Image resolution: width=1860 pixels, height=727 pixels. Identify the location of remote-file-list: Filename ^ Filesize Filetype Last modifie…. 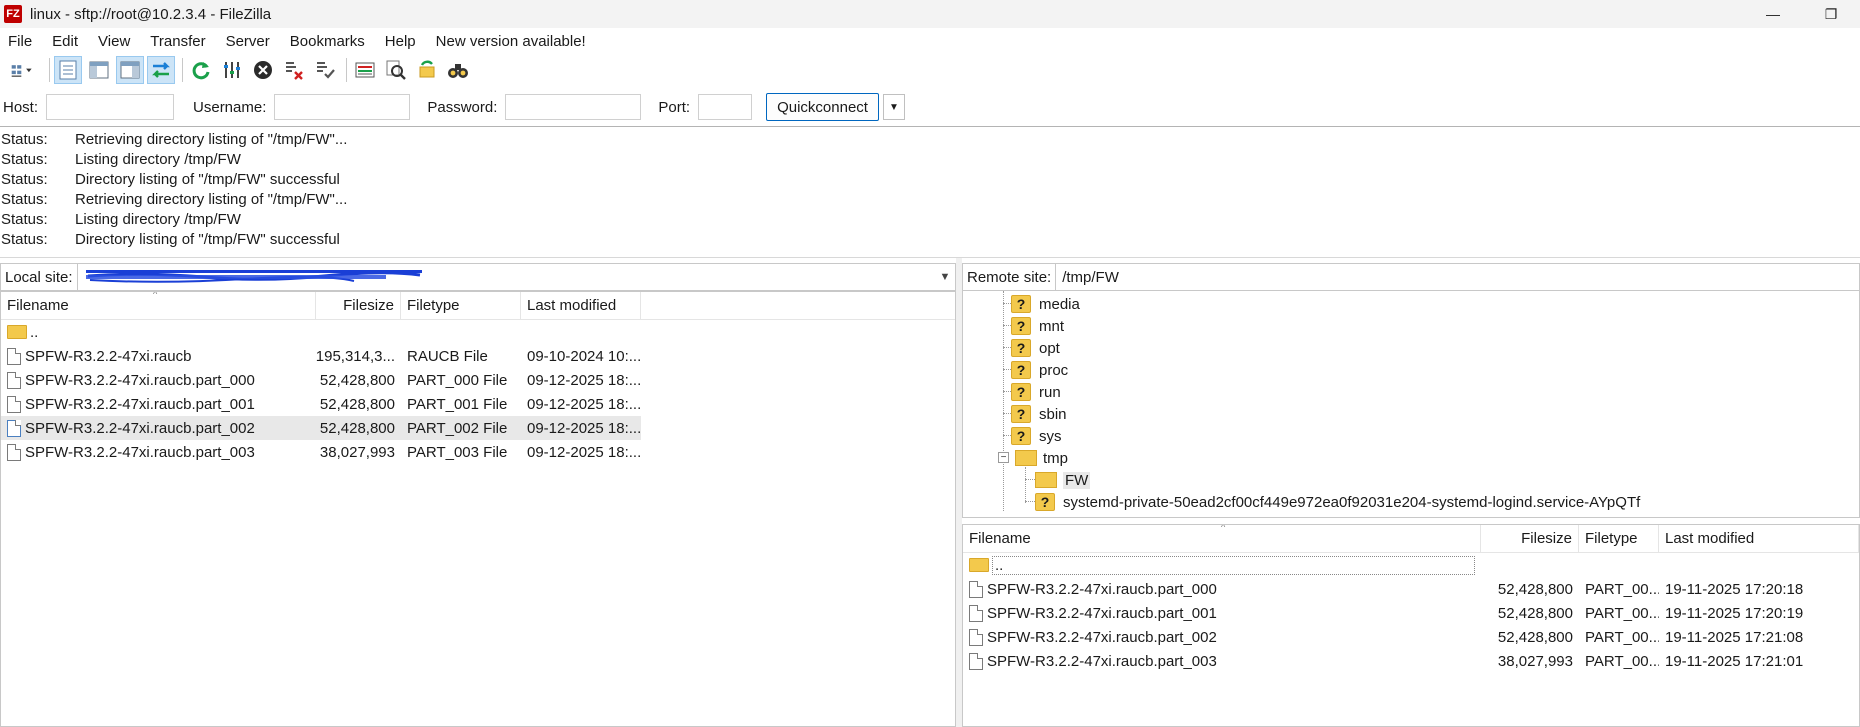
(1411, 625).